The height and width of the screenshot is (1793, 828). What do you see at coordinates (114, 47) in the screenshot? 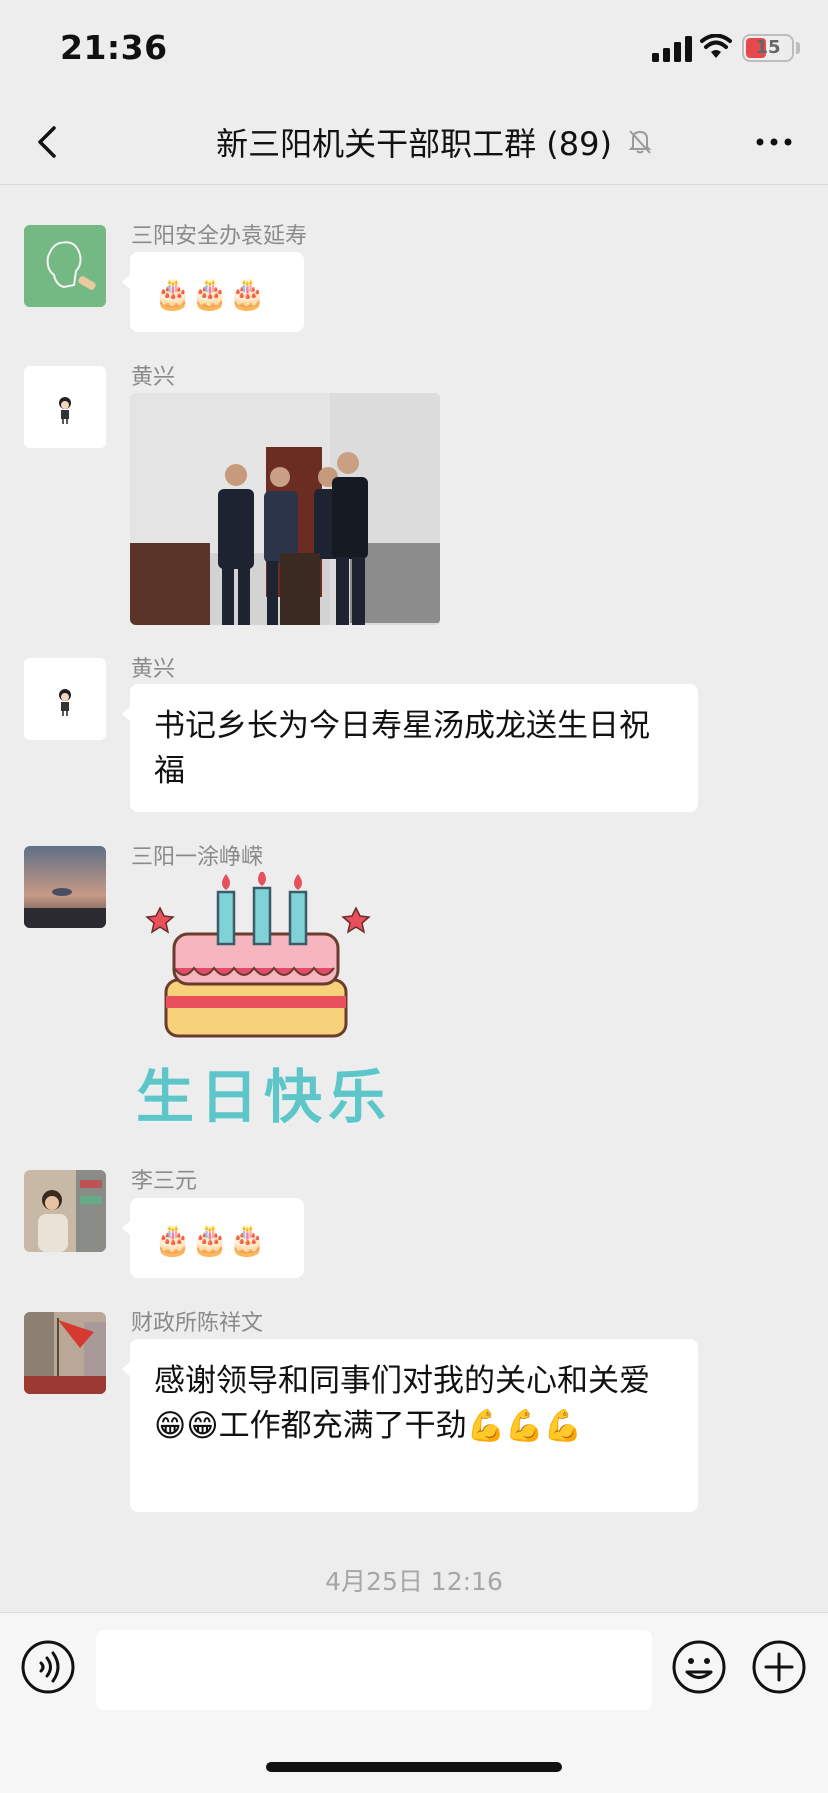
I see `status-time: 21:36` at bounding box center [114, 47].